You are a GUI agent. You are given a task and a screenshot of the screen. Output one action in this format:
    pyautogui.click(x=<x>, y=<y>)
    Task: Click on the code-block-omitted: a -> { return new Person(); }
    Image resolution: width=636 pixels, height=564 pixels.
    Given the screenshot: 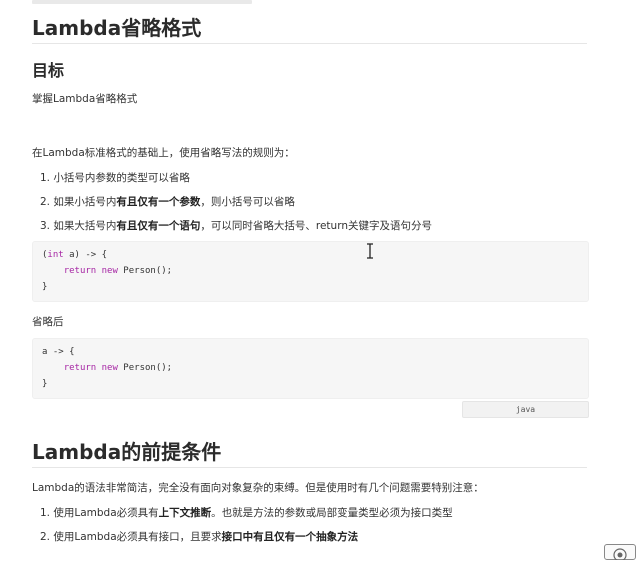 What is the action you would take?
    pyautogui.click(x=310, y=368)
    